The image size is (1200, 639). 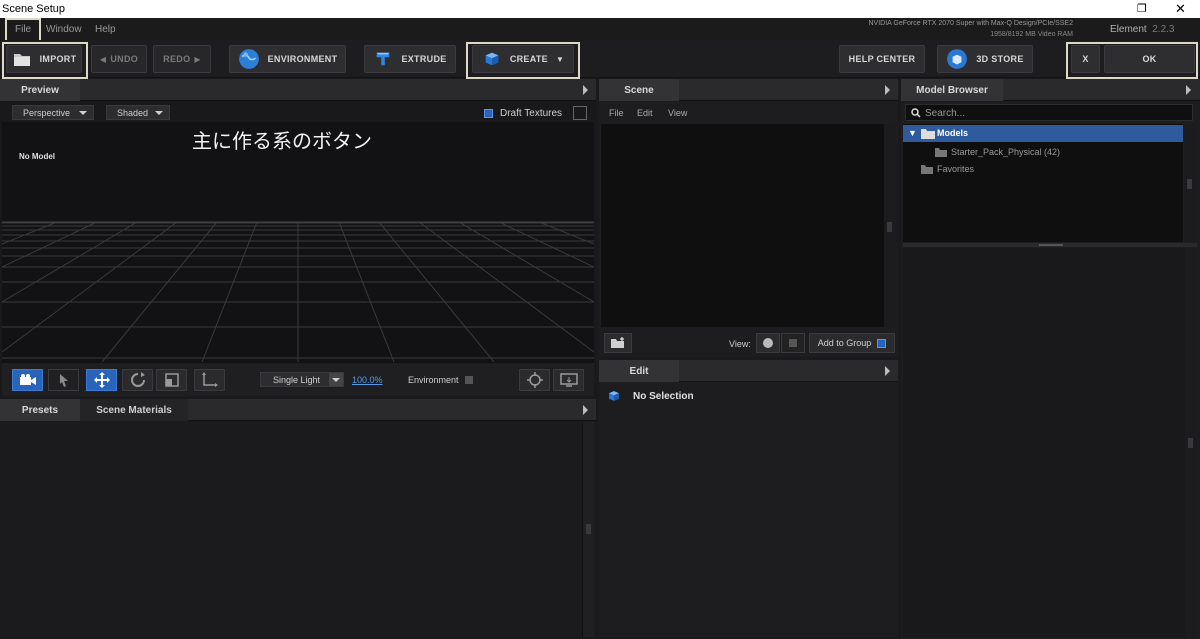 I want to click on store-icon, so click(x=957, y=59).